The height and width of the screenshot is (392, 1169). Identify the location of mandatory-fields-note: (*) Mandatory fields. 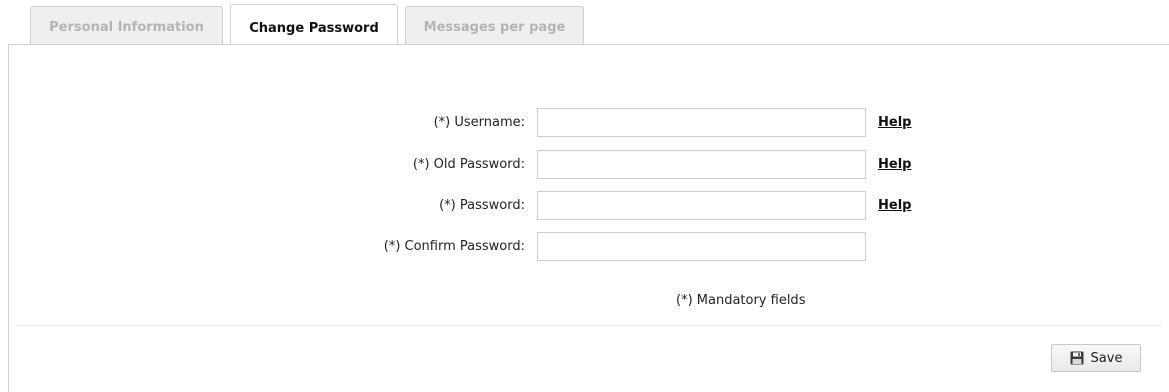
(741, 300).